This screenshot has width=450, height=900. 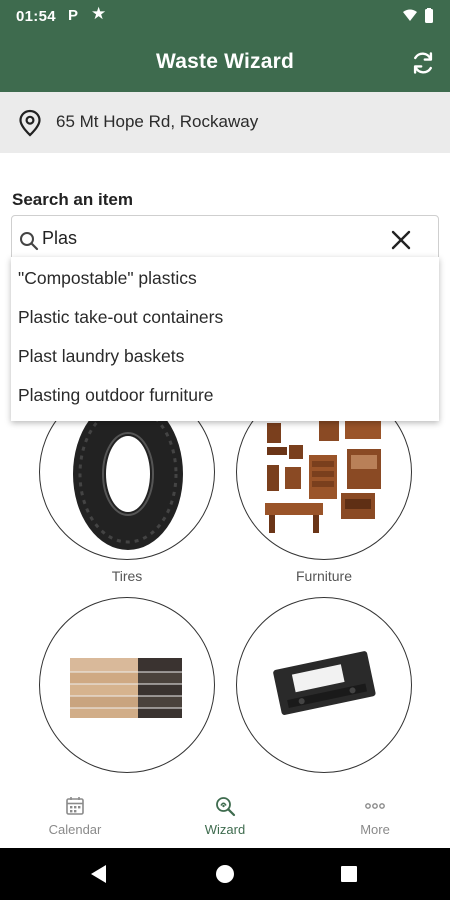 I want to click on tile-caption-tires: Tires, so click(x=127, y=576).